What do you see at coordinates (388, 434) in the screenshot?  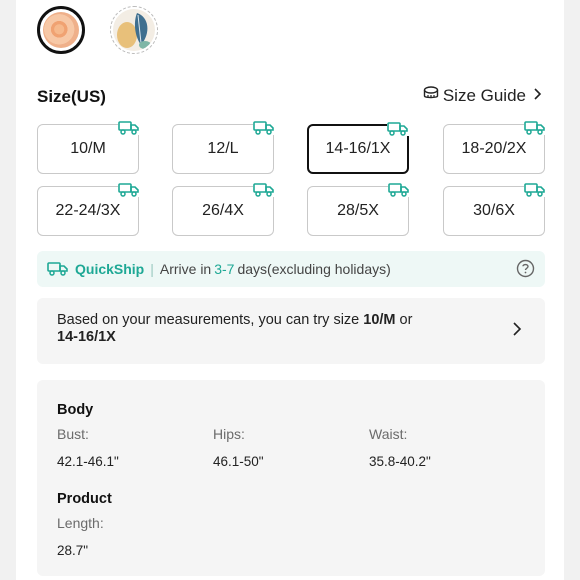 I see `waist-label: Waist:` at bounding box center [388, 434].